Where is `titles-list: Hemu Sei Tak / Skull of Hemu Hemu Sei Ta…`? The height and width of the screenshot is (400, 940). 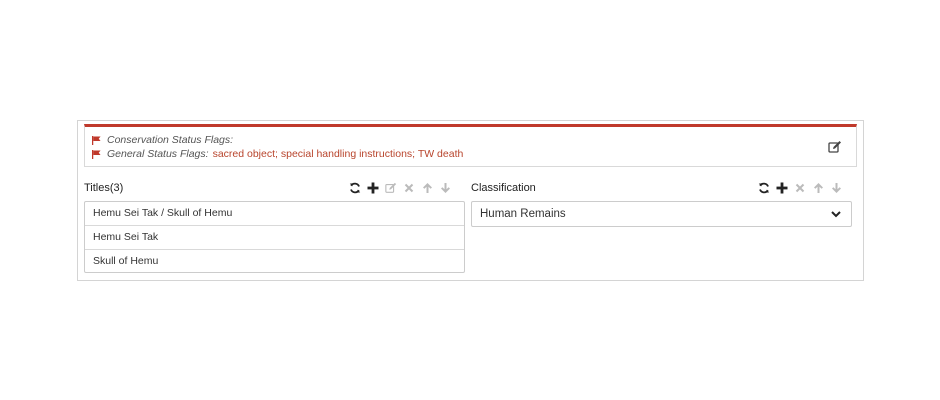
titles-list: Hemu Sei Tak / Skull of Hemu Hemu Sei Ta… is located at coordinates (274, 237).